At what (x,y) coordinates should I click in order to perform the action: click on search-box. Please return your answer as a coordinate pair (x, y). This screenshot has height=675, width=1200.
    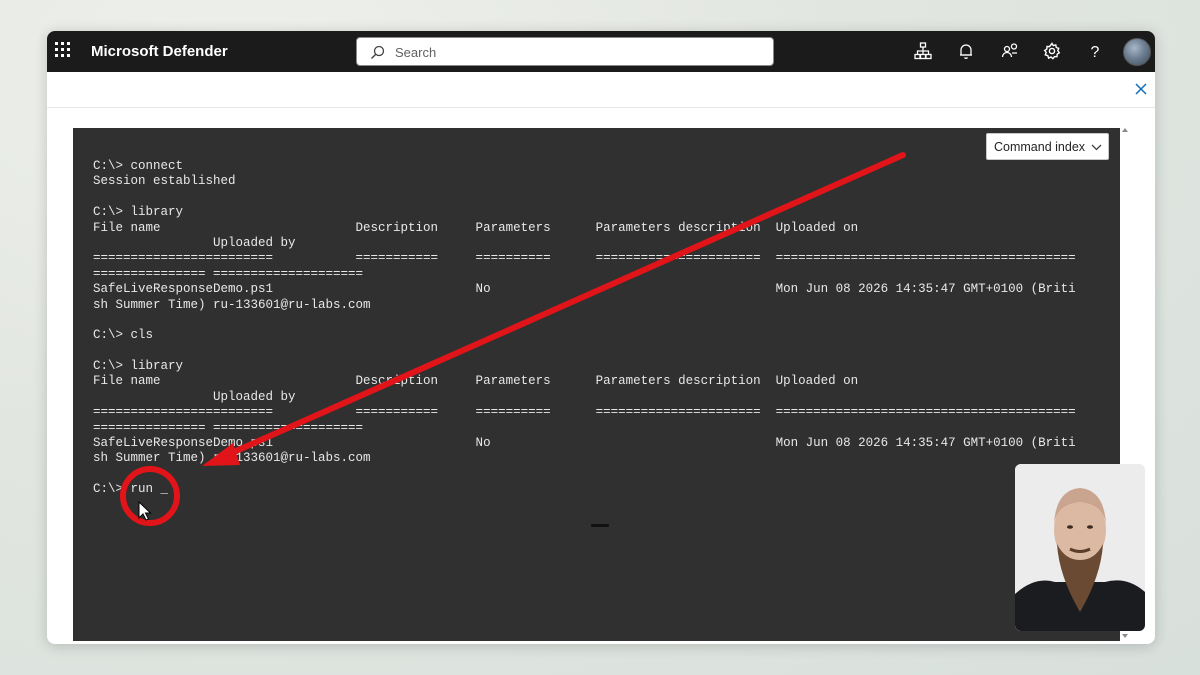
    Looking at the image, I should click on (565, 51).